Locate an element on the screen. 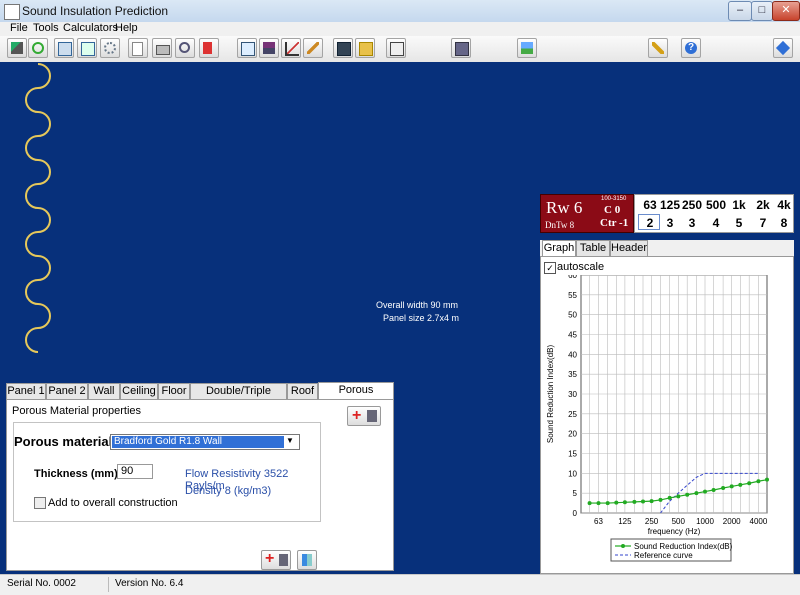  pdf-button is located at coordinates (209, 48).